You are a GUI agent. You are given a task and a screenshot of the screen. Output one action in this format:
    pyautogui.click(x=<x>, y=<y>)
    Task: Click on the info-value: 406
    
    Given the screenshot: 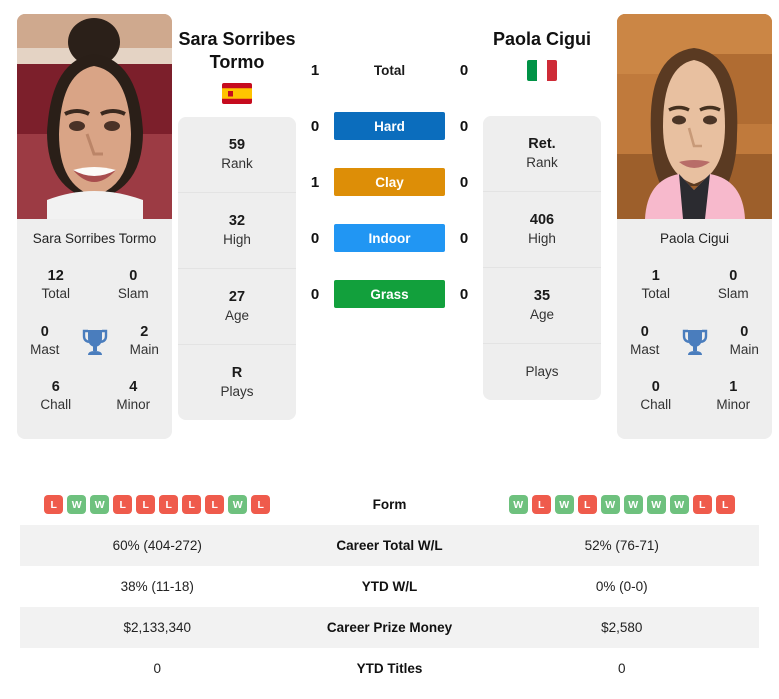 What is the action you would take?
    pyautogui.click(x=542, y=220)
    